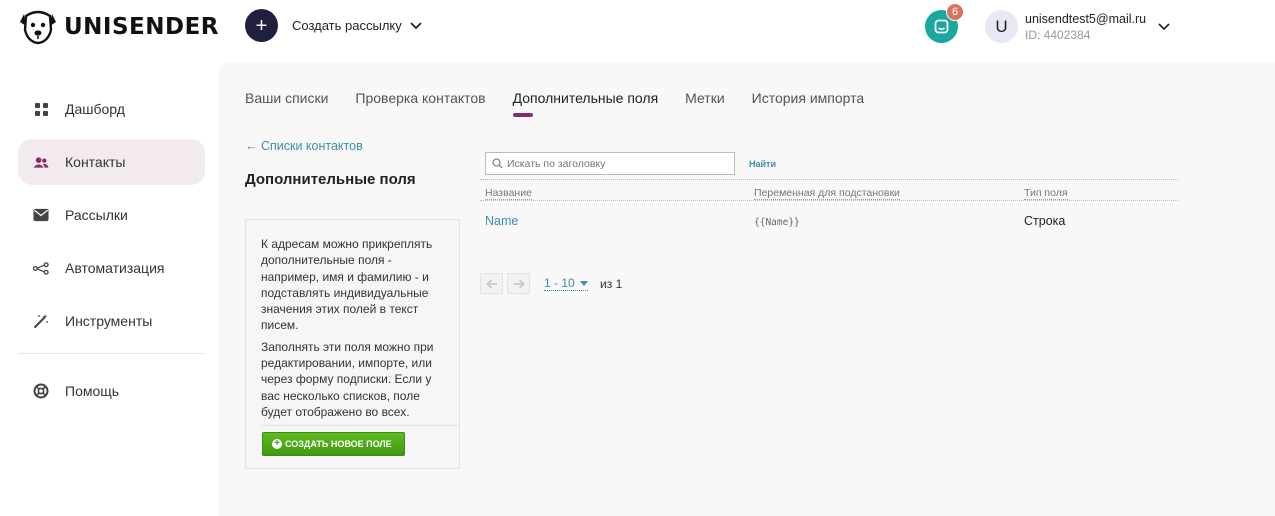 This screenshot has width=1275, height=516. What do you see at coordinates (95, 162) in the screenshot?
I see `sidebar-item-label: Контакты` at bounding box center [95, 162].